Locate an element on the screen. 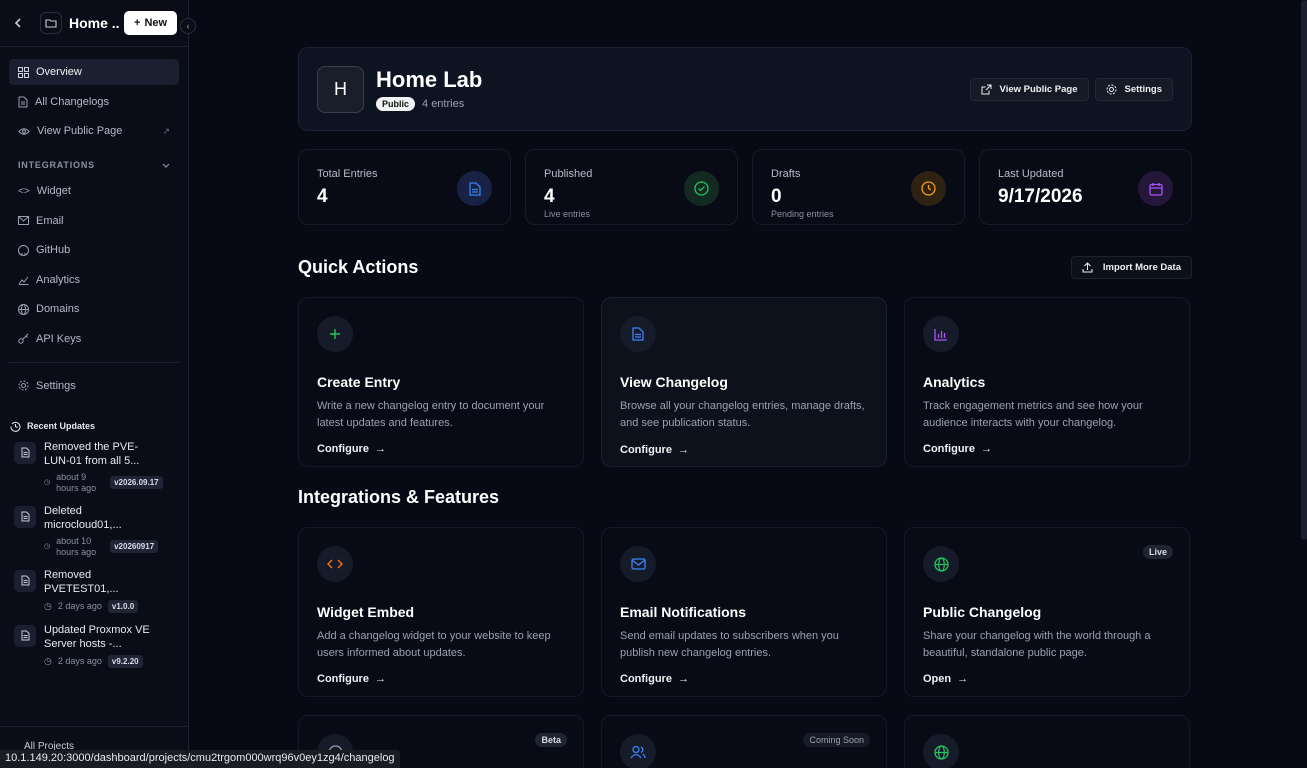  nav-item-github: GitHub is located at coordinates (94, 250).